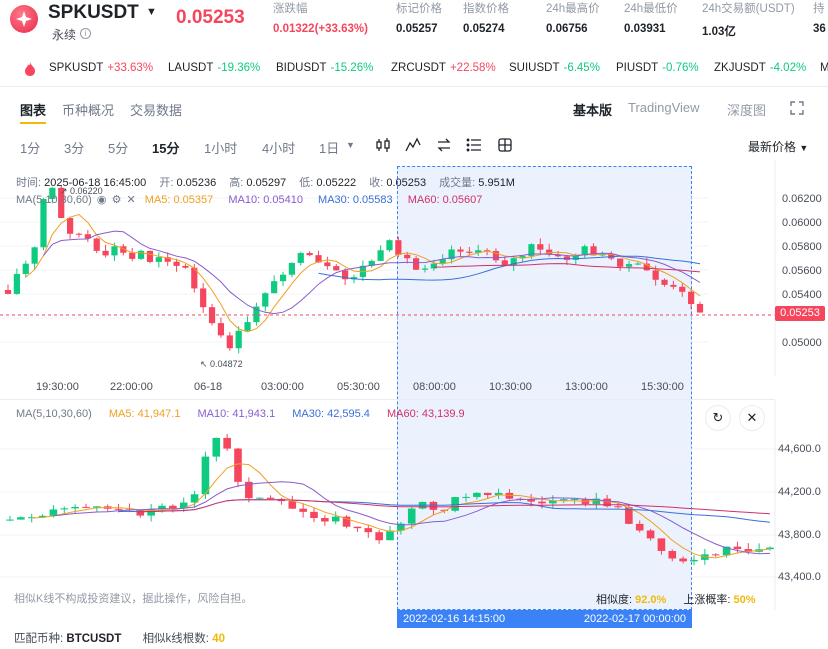  Describe the element at coordinates (156, 109) in the screenshot. I see `tab-trade-data: 交易数据` at that location.